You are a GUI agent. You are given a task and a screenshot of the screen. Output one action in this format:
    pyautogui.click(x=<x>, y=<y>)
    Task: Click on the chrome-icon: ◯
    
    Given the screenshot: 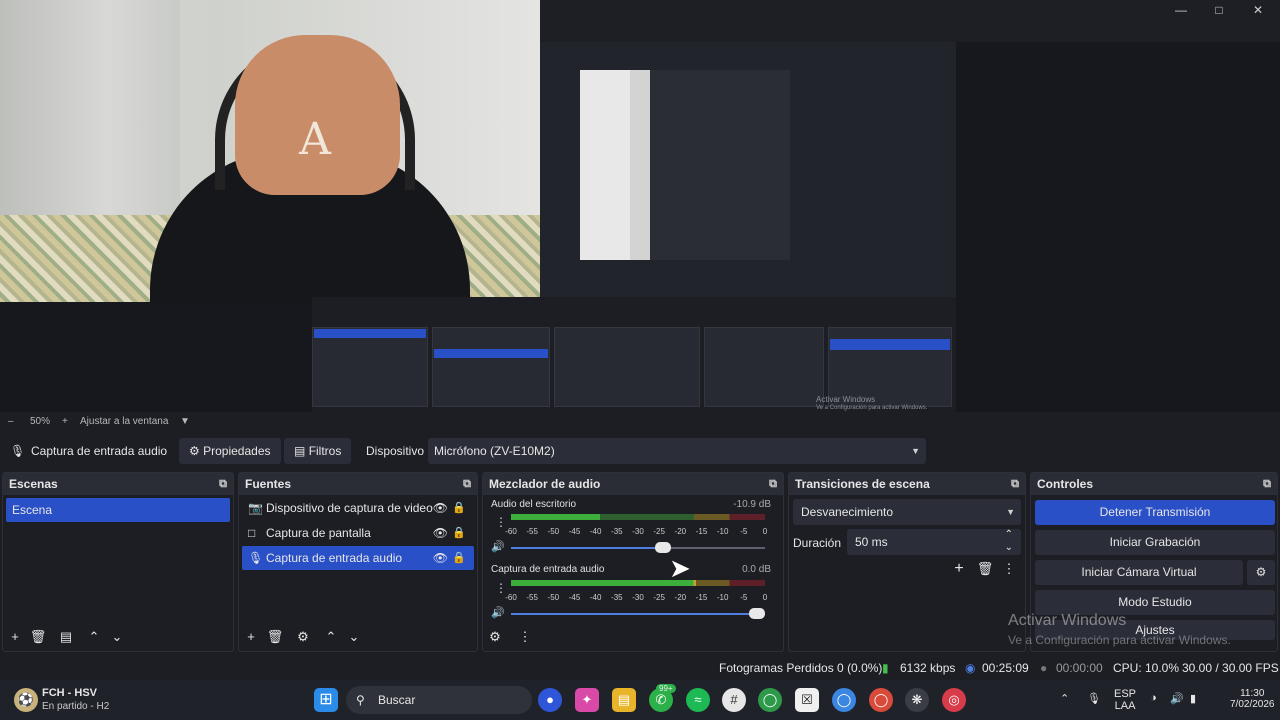 What is the action you would take?
    pyautogui.click(x=770, y=700)
    